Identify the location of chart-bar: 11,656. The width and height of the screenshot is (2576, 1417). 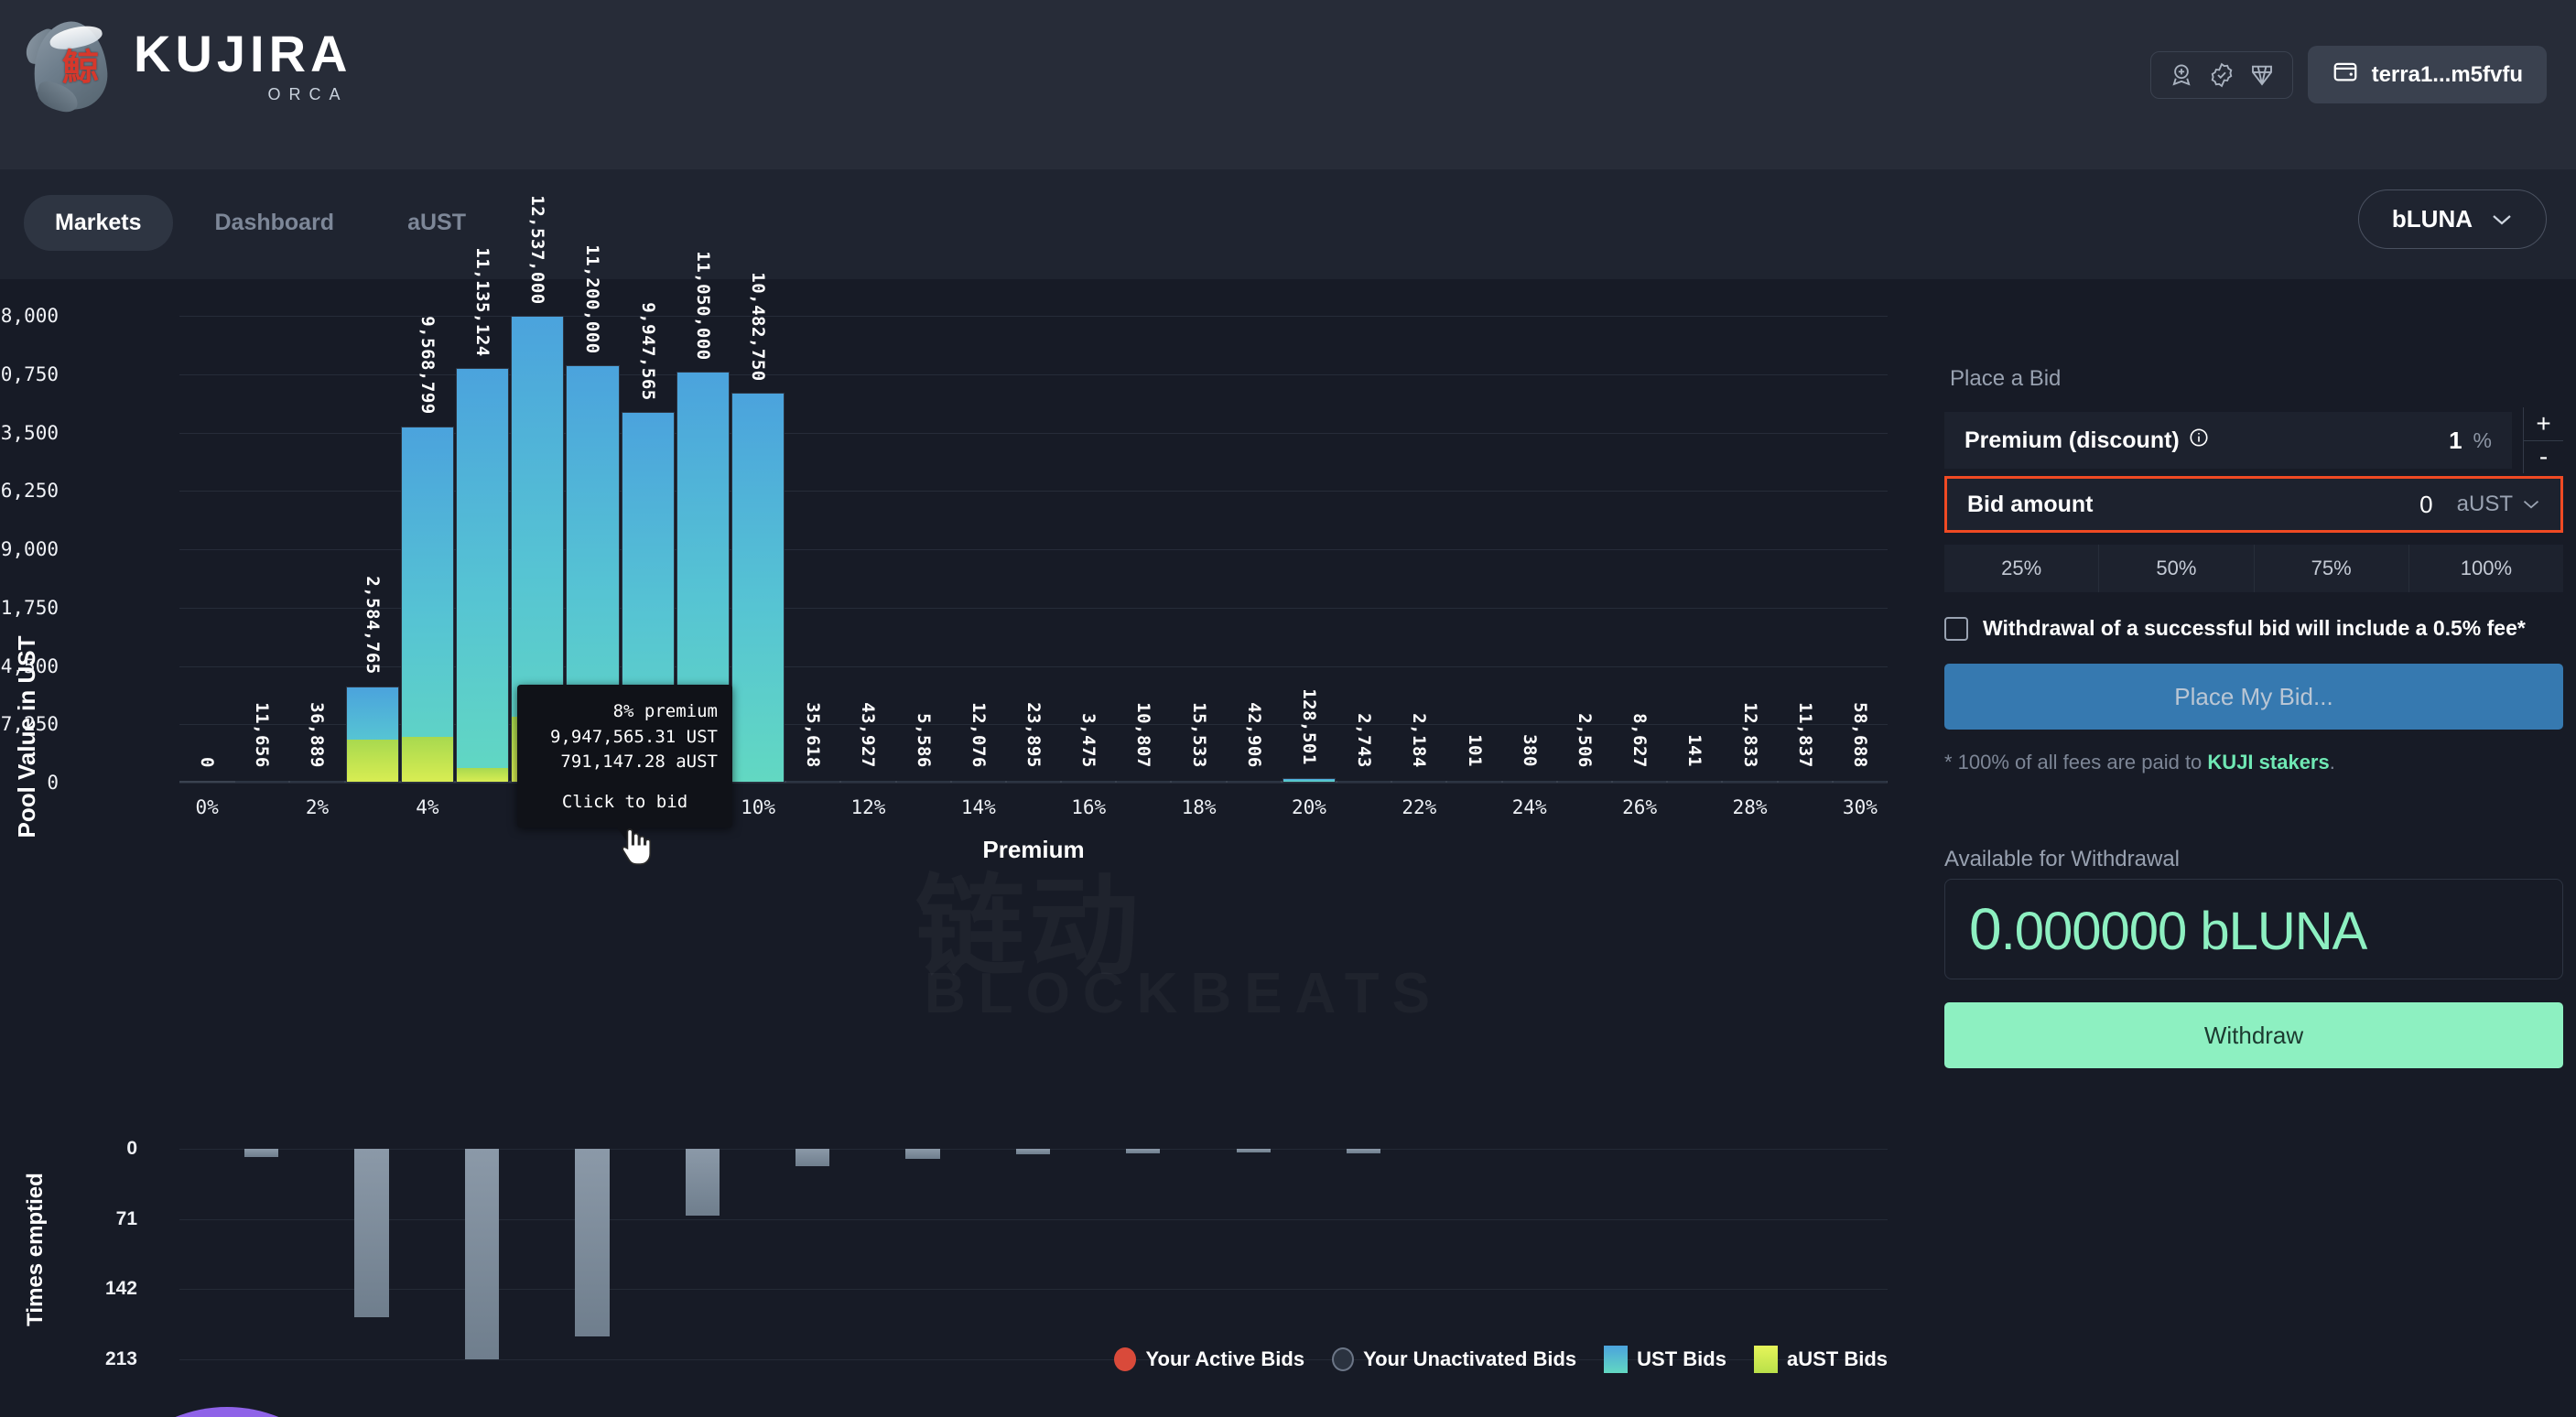
(262, 550).